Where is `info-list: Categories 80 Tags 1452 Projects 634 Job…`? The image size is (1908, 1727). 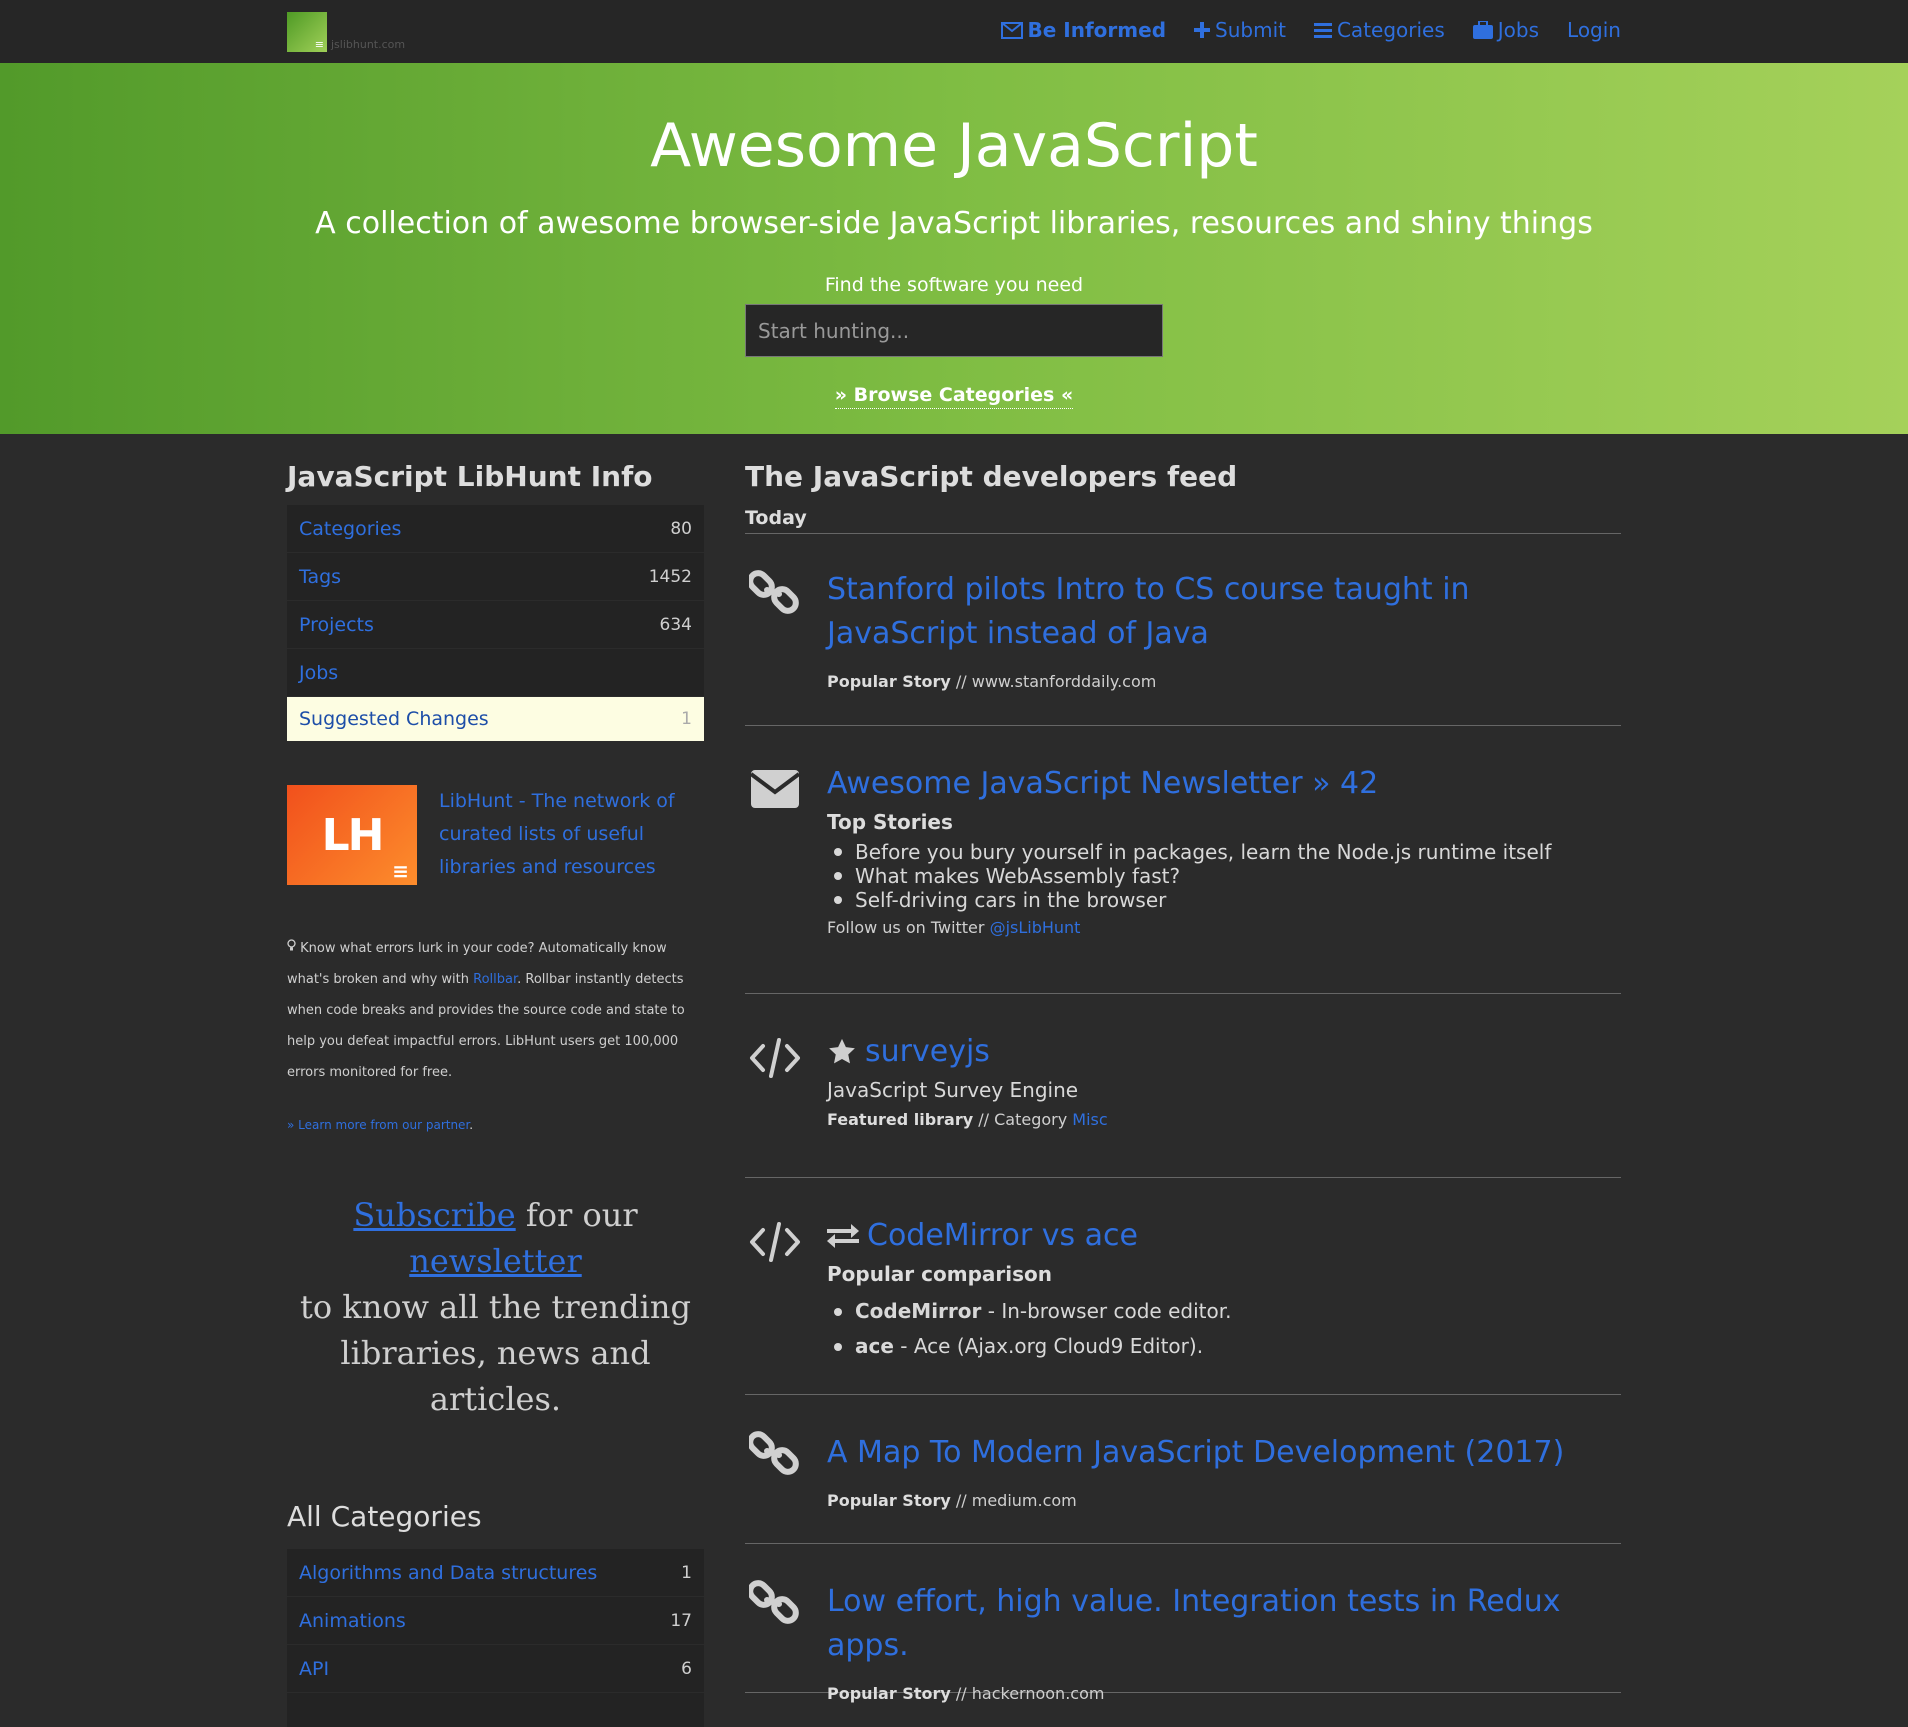 info-list: Categories 80 Tags 1452 Projects 634 Job… is located at coordinates (495, 623).